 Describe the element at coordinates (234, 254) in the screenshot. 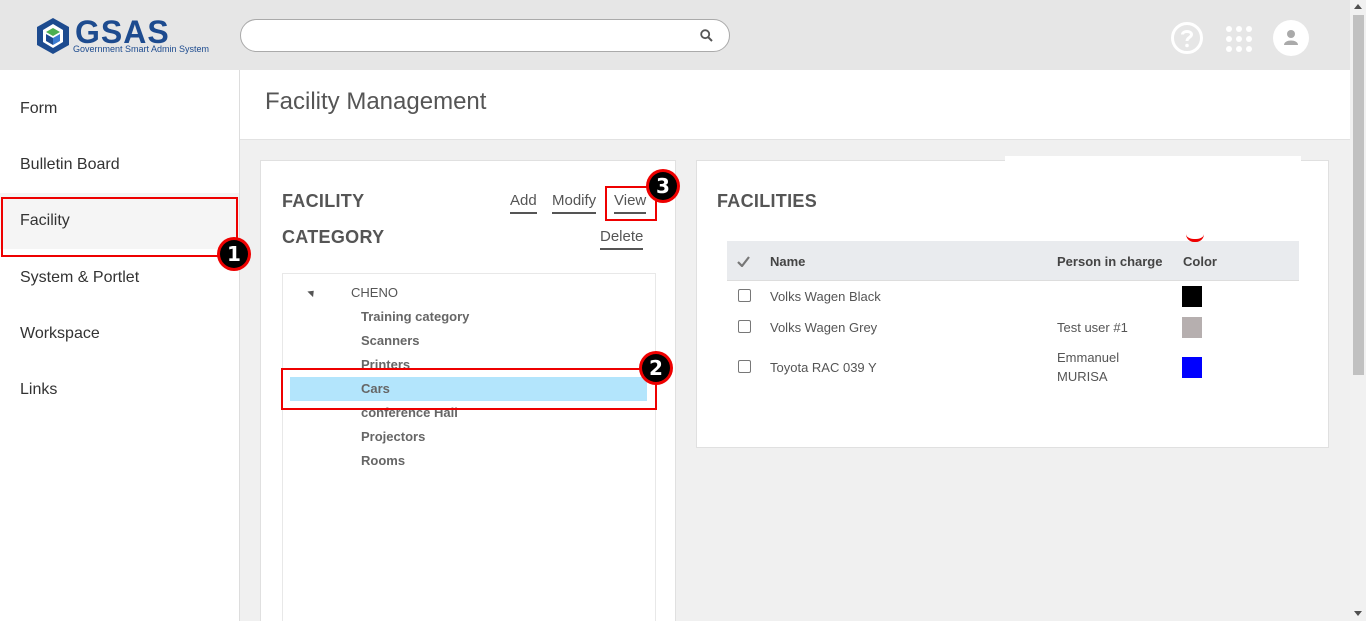

I see `annotation-badge-1: 1` at that location.